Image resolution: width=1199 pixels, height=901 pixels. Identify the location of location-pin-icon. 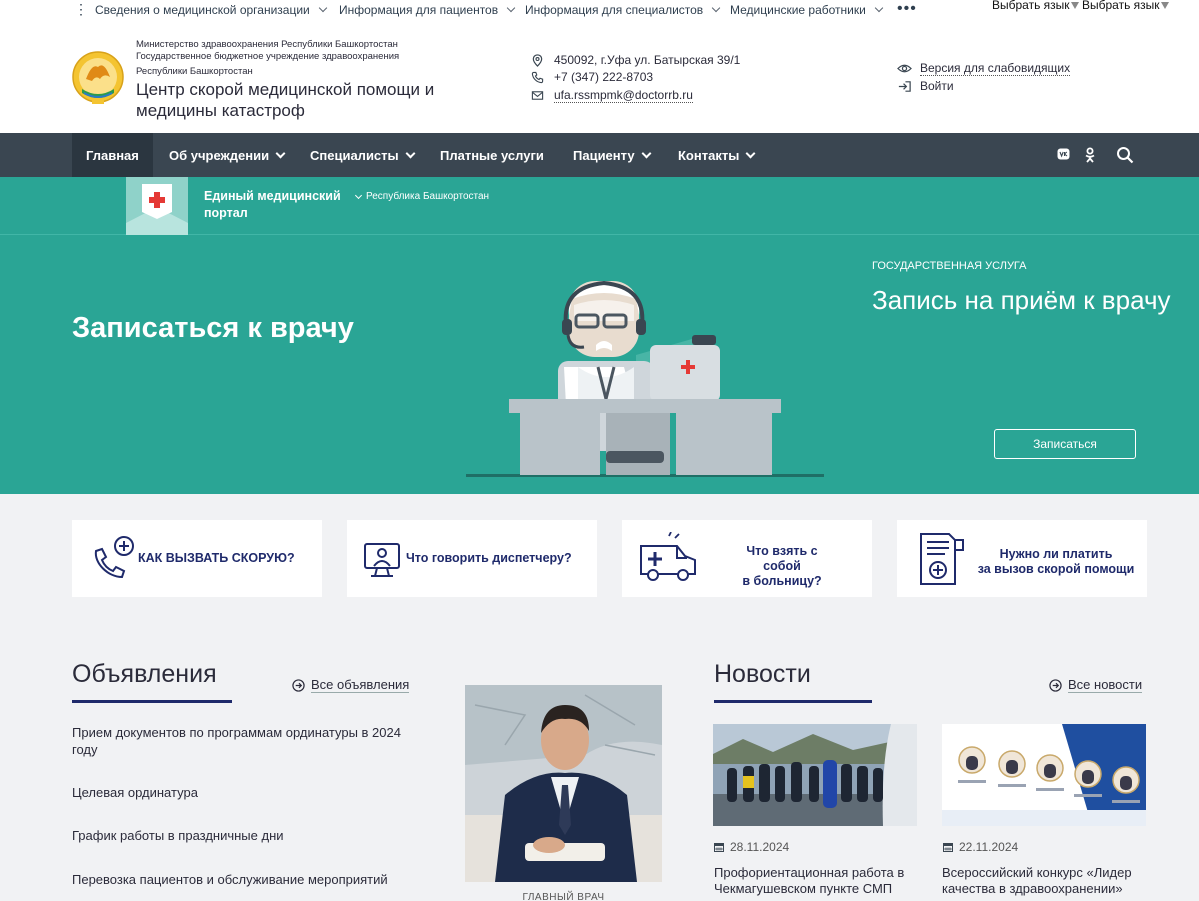
(537, 60).